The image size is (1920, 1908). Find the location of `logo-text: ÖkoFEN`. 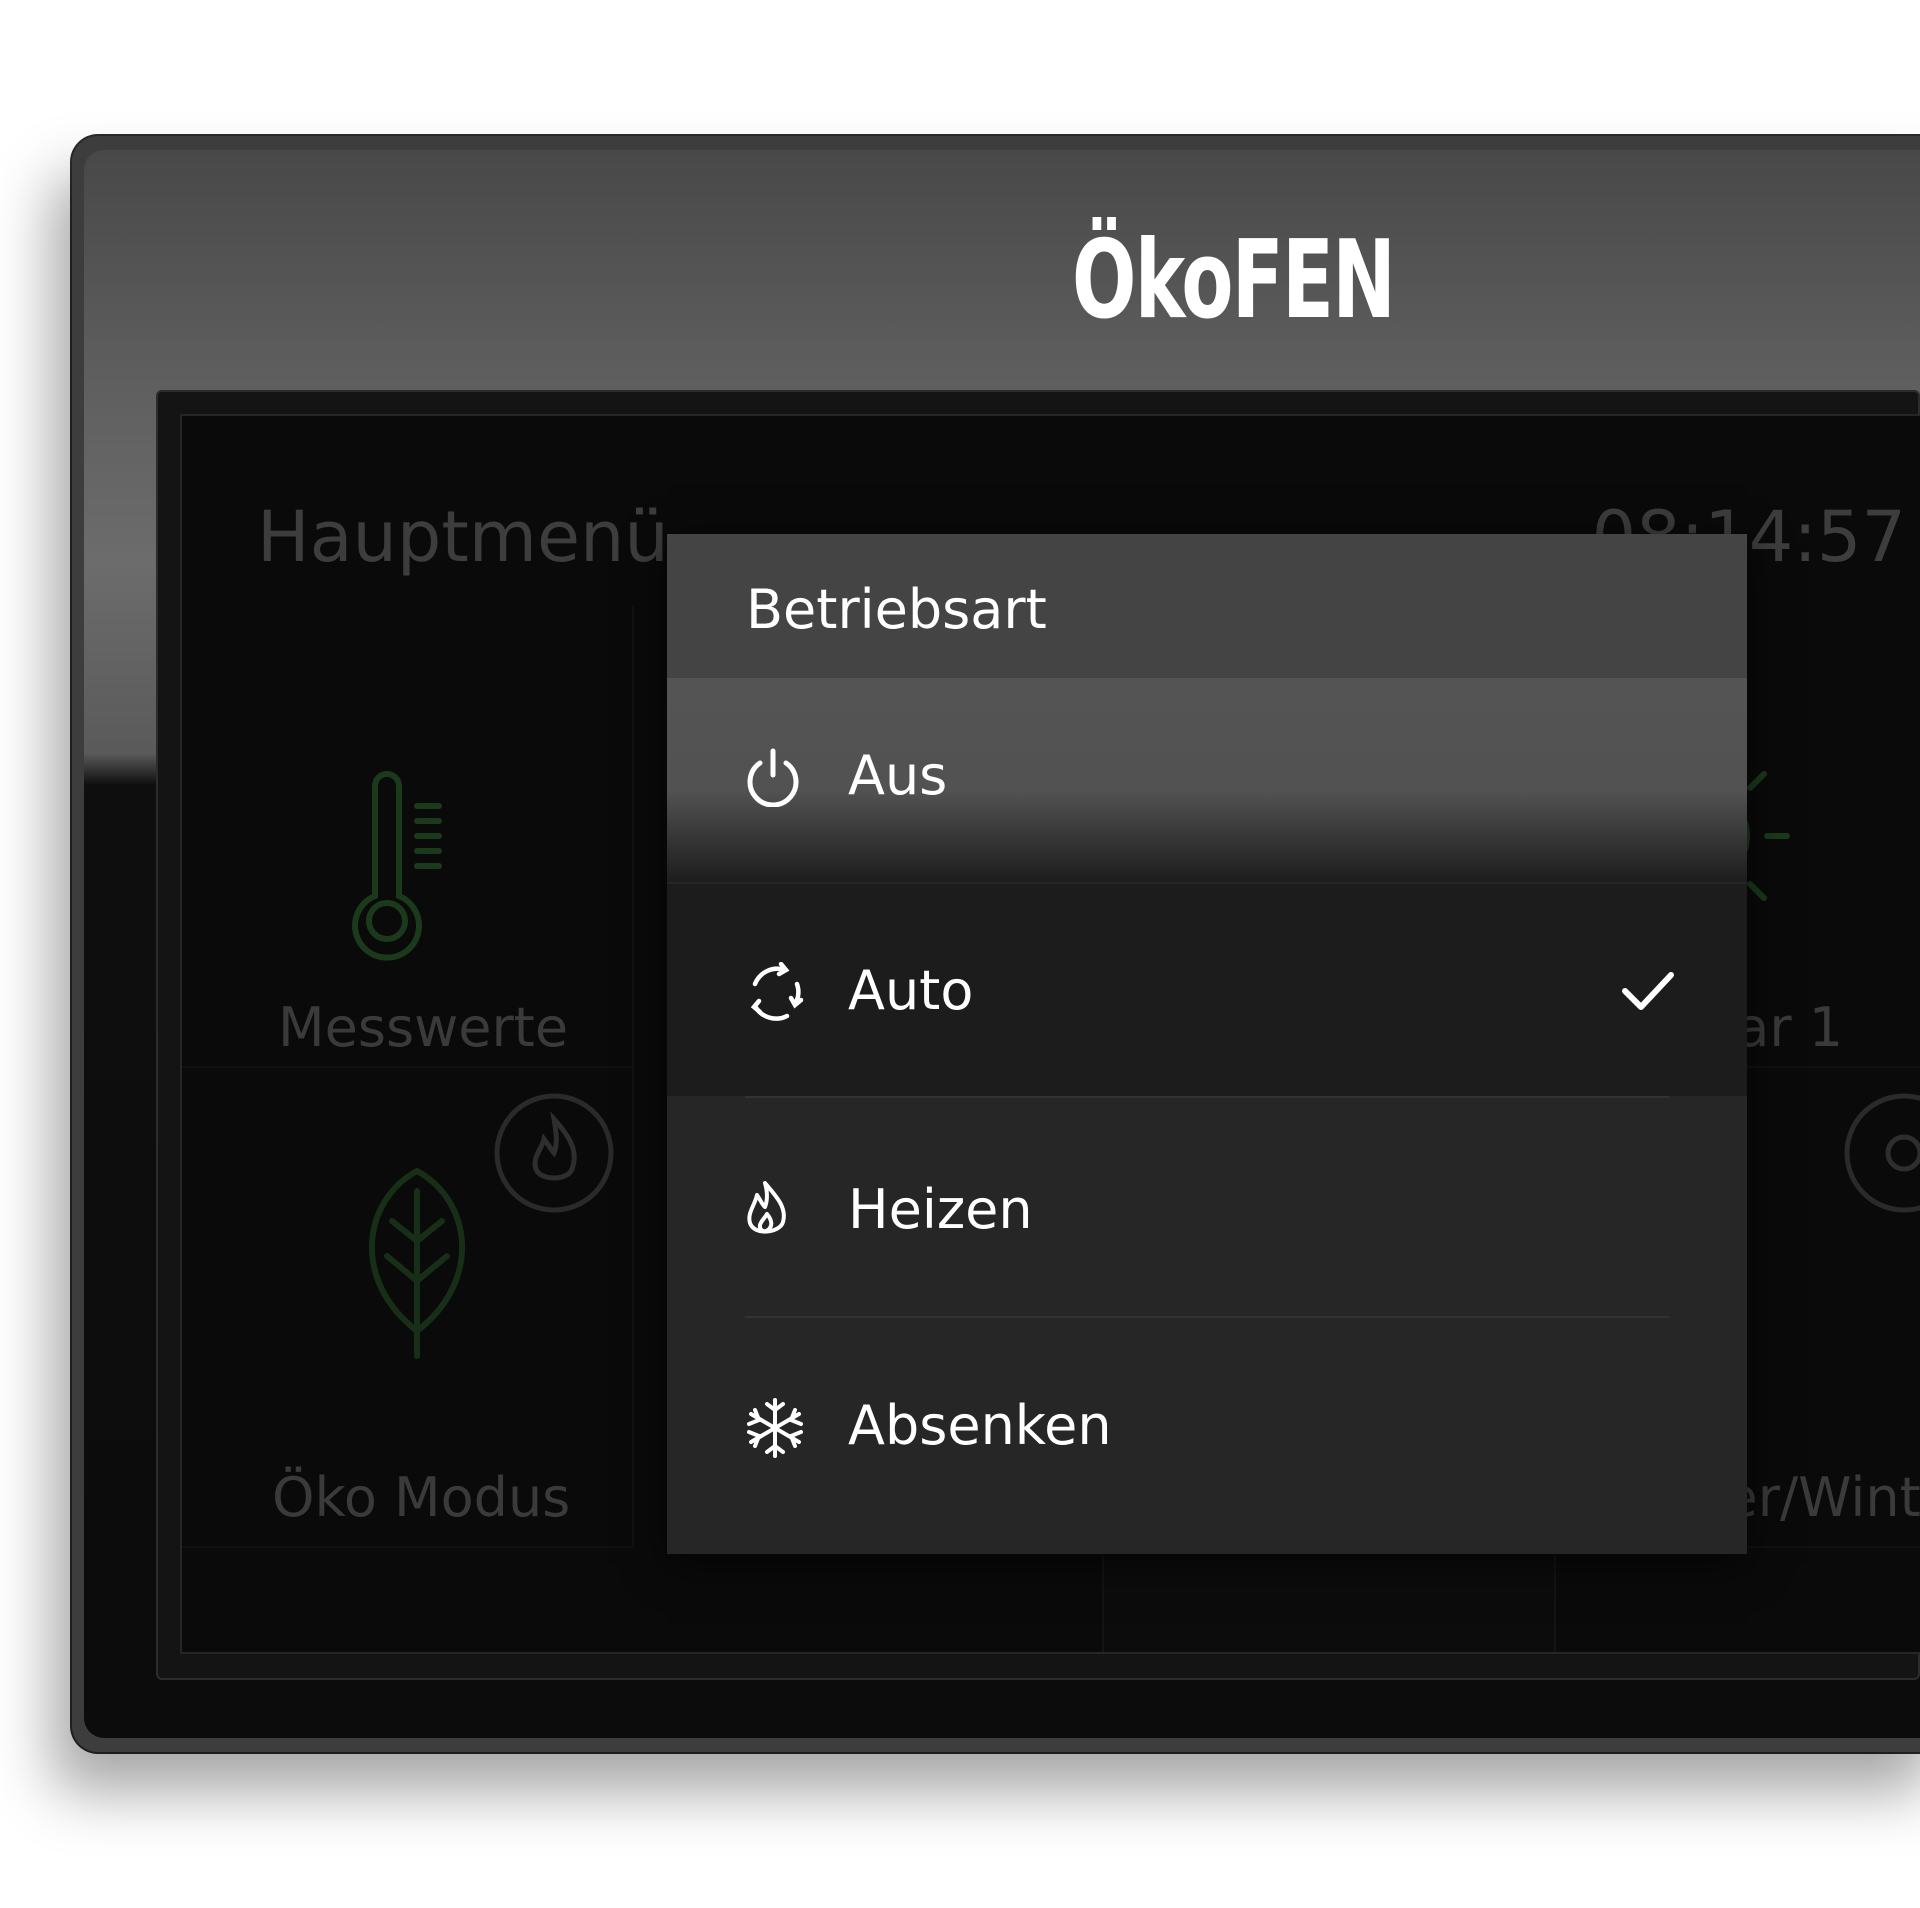

logo-text: ÖkoFEN is located at coordinates (1234, 280).